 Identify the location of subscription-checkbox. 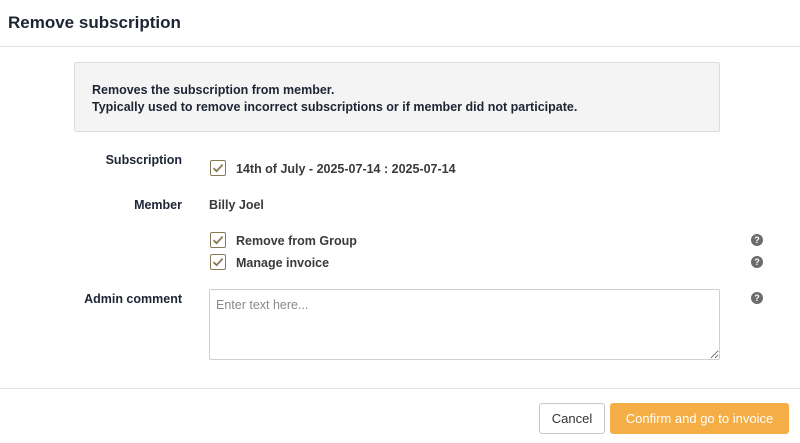
(218, 168).